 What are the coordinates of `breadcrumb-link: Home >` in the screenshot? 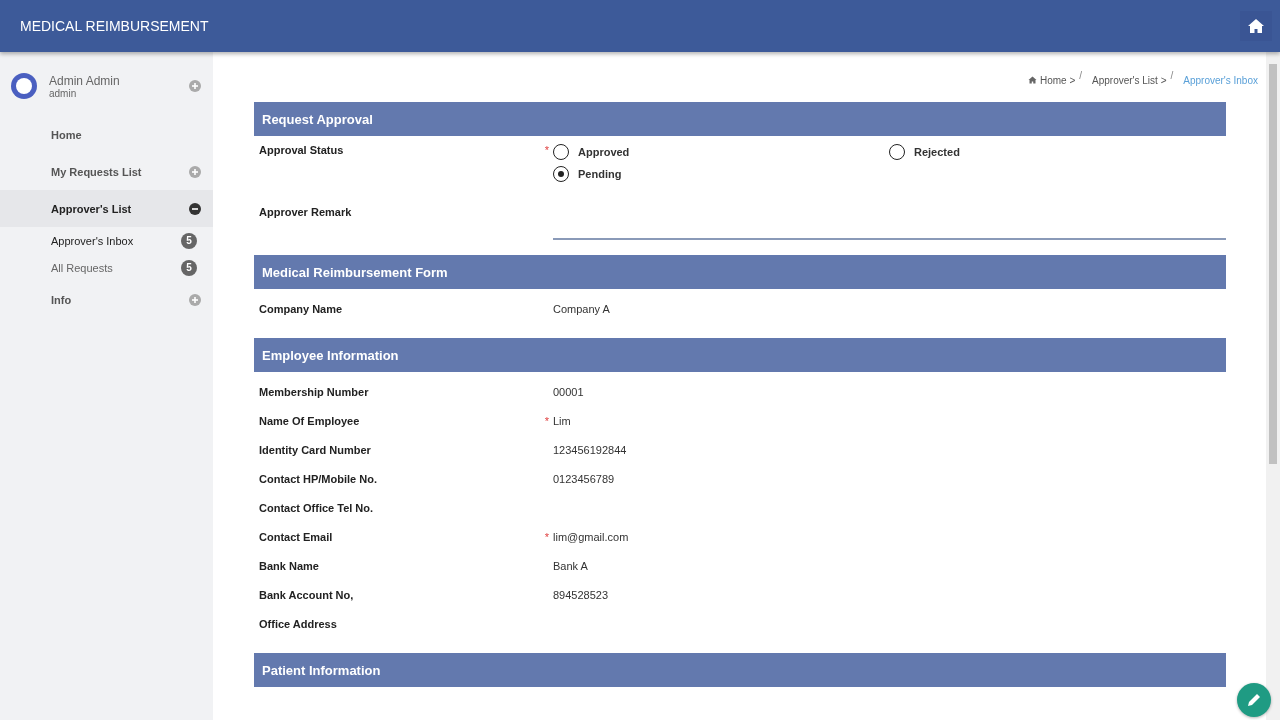 It's located at (1051, 80).